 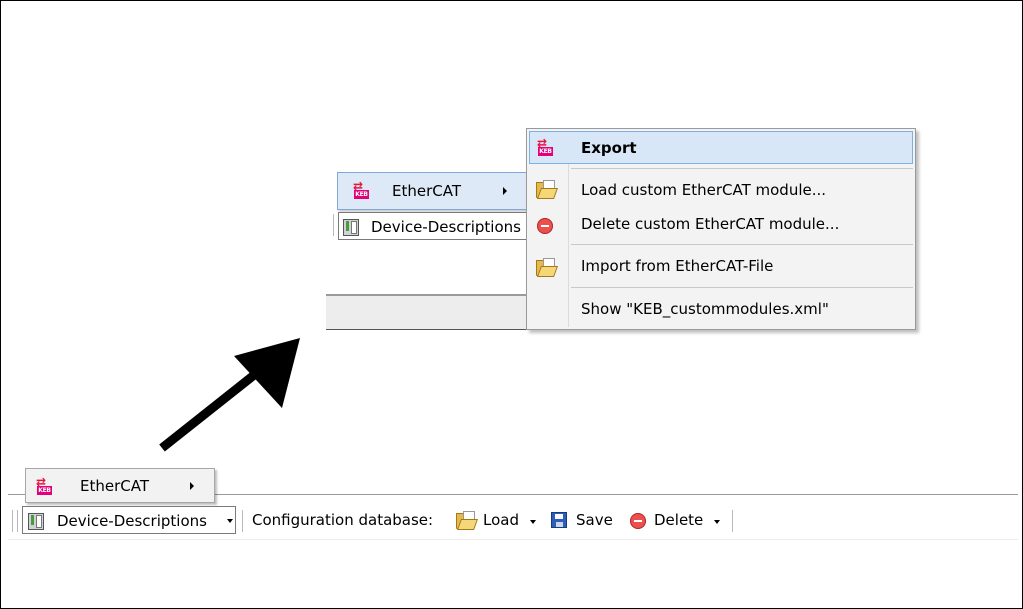 I want to click on save-label: Save, so click(x=594, y=520).